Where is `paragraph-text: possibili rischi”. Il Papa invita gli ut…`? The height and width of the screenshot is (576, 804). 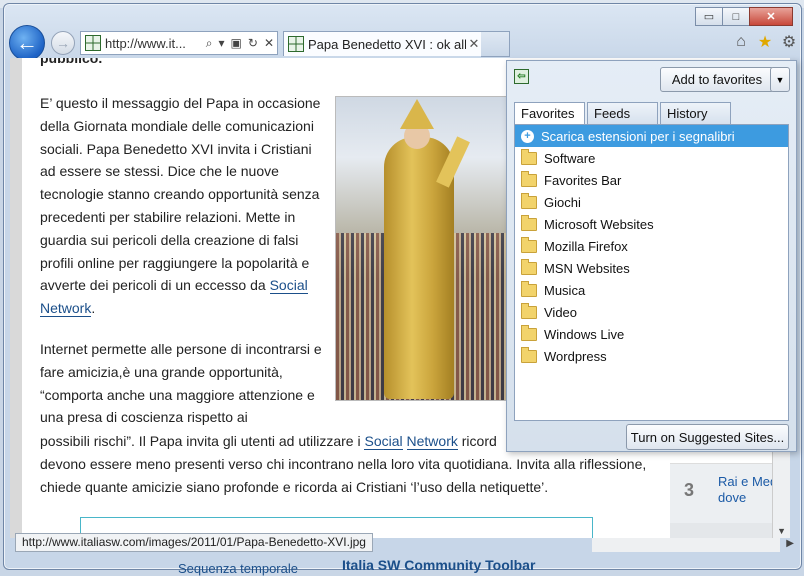
paragraph-text: possibili rischi”. Il Papa invita gli ut… is located at coordinates (202, 441).